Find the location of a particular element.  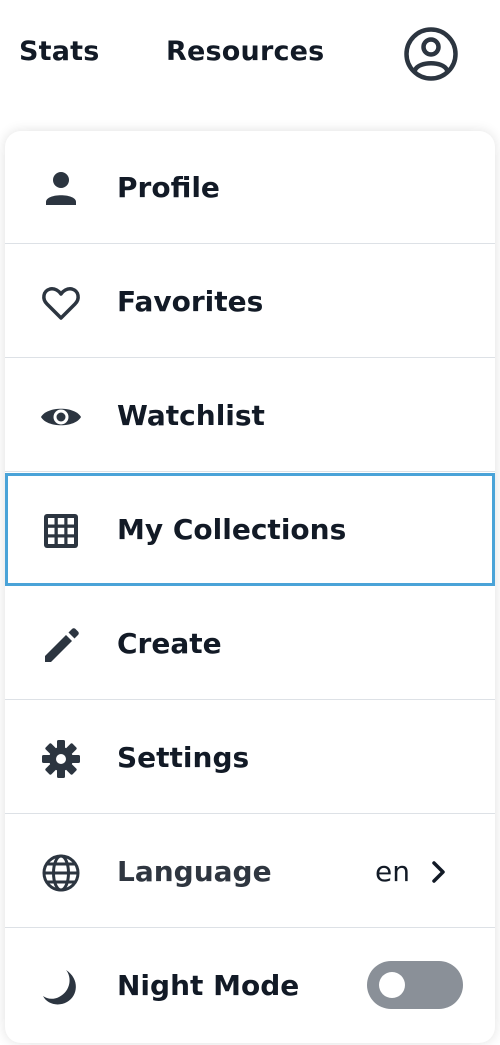

globe-icon is located at coordinates (61, 873).